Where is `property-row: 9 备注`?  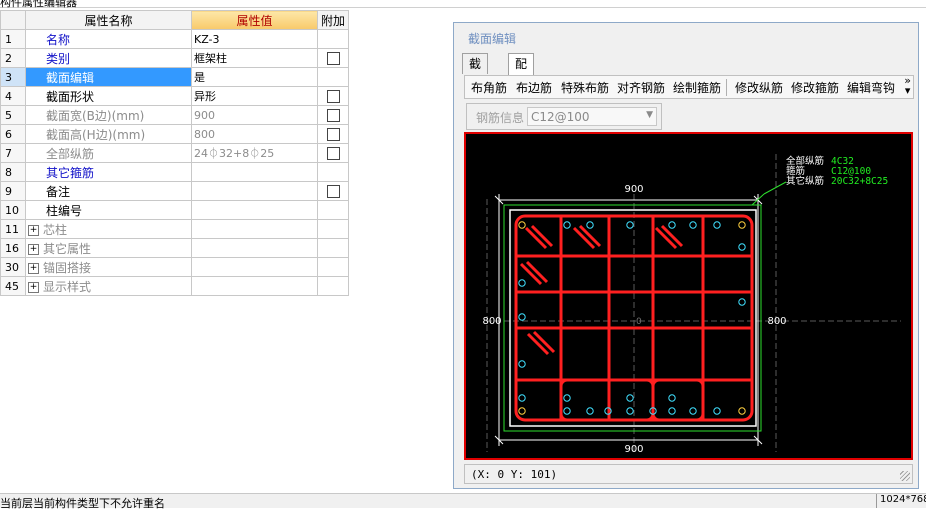
property-row: 9 备注 is located at coordinates (174, 191).